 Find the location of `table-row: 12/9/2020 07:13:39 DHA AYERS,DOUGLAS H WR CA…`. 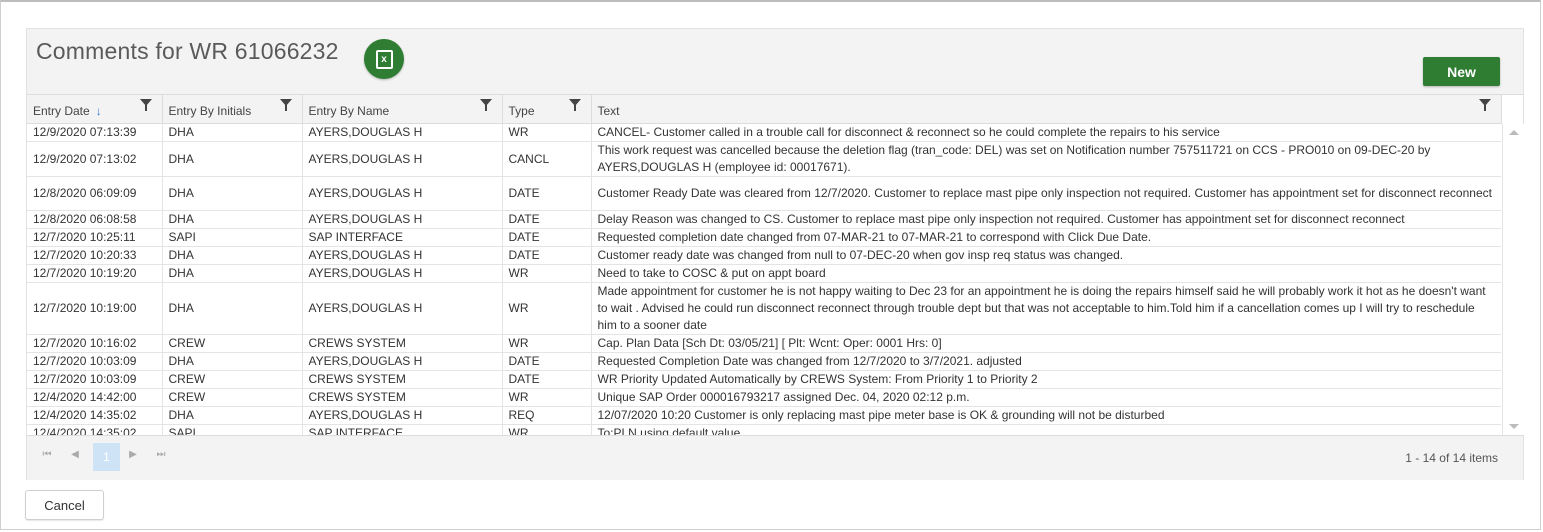

table-row: 12/9/2020 07:13:39 DHA AYERS,DOUGLAS H WR CA… is located at coordinates (764, 133).